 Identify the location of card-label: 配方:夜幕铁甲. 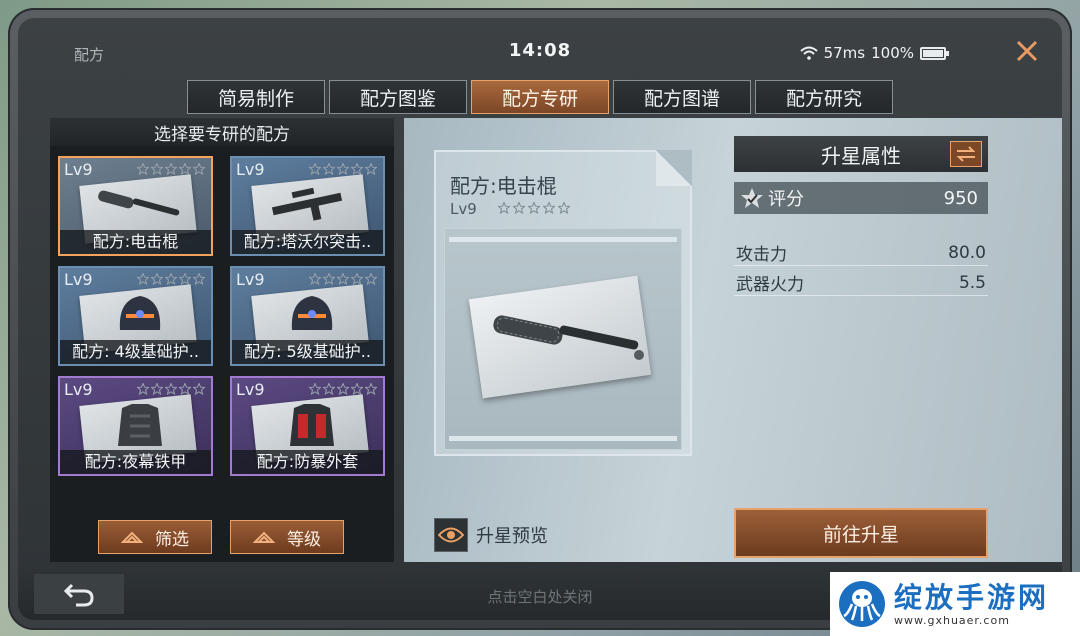
(135, 462).